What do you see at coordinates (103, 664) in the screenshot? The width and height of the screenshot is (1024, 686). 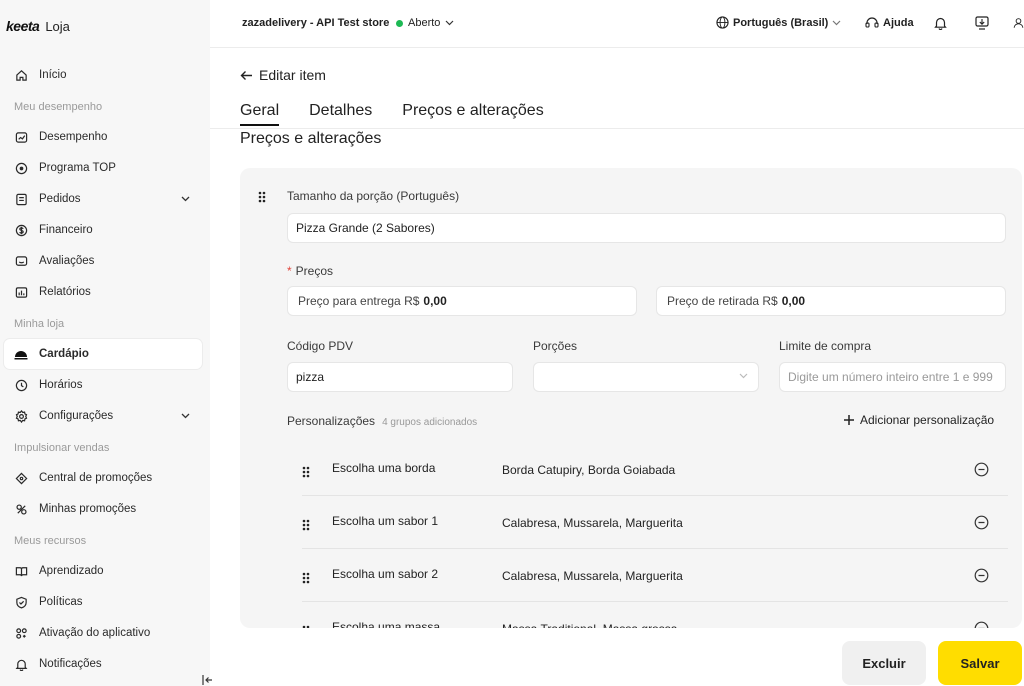 I see `sidebar-item-notificacoes: Notificações` at bounding box center [103, 664].